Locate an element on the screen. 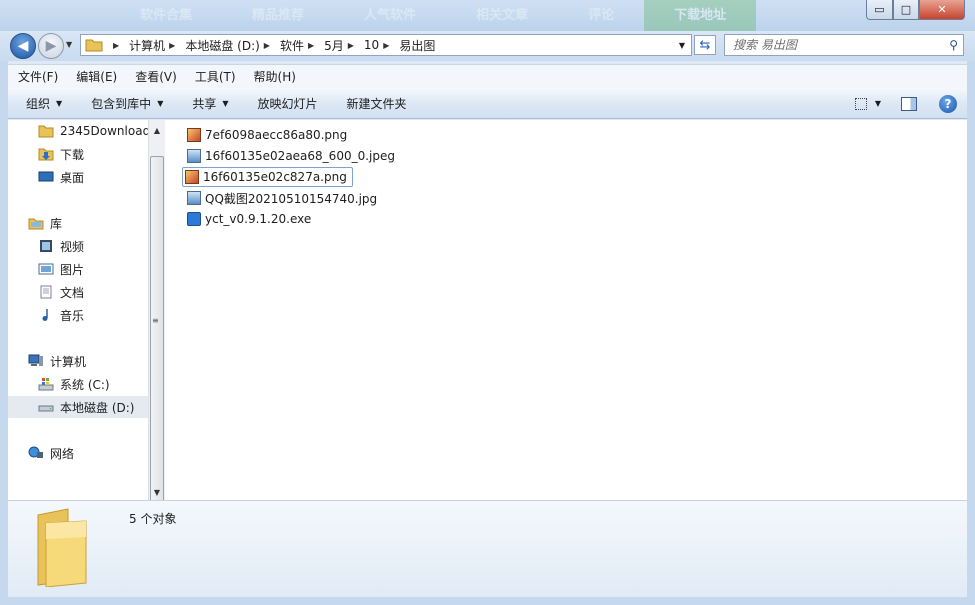 The image size is (975, 605). nav-item-desktop: 桌面 is located at coordinates (61, 177).